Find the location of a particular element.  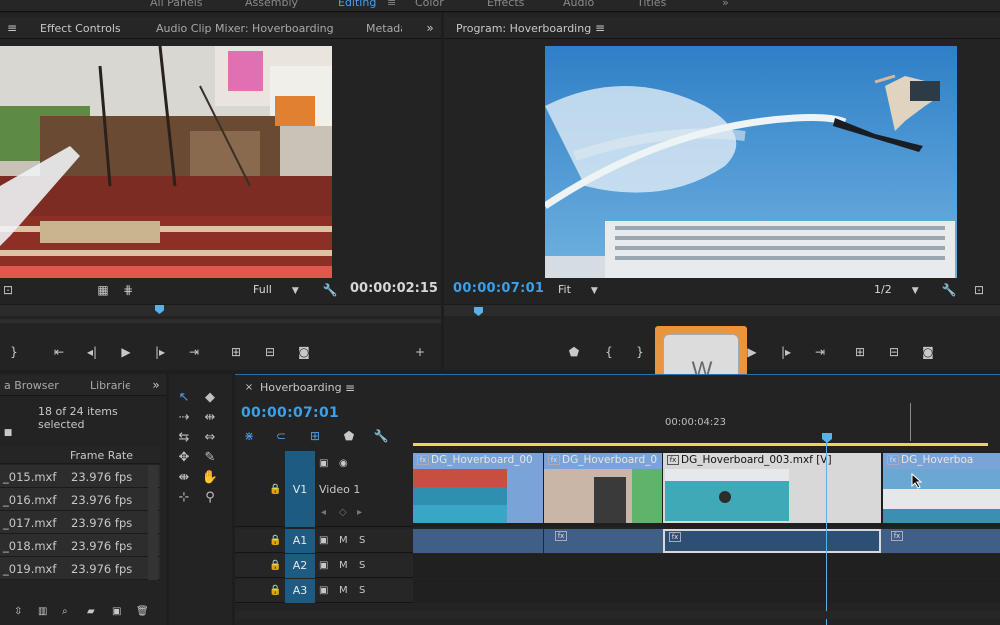

timeline-playhead-timecode: 00:00:07:01 is located at coordinates (290, 413).